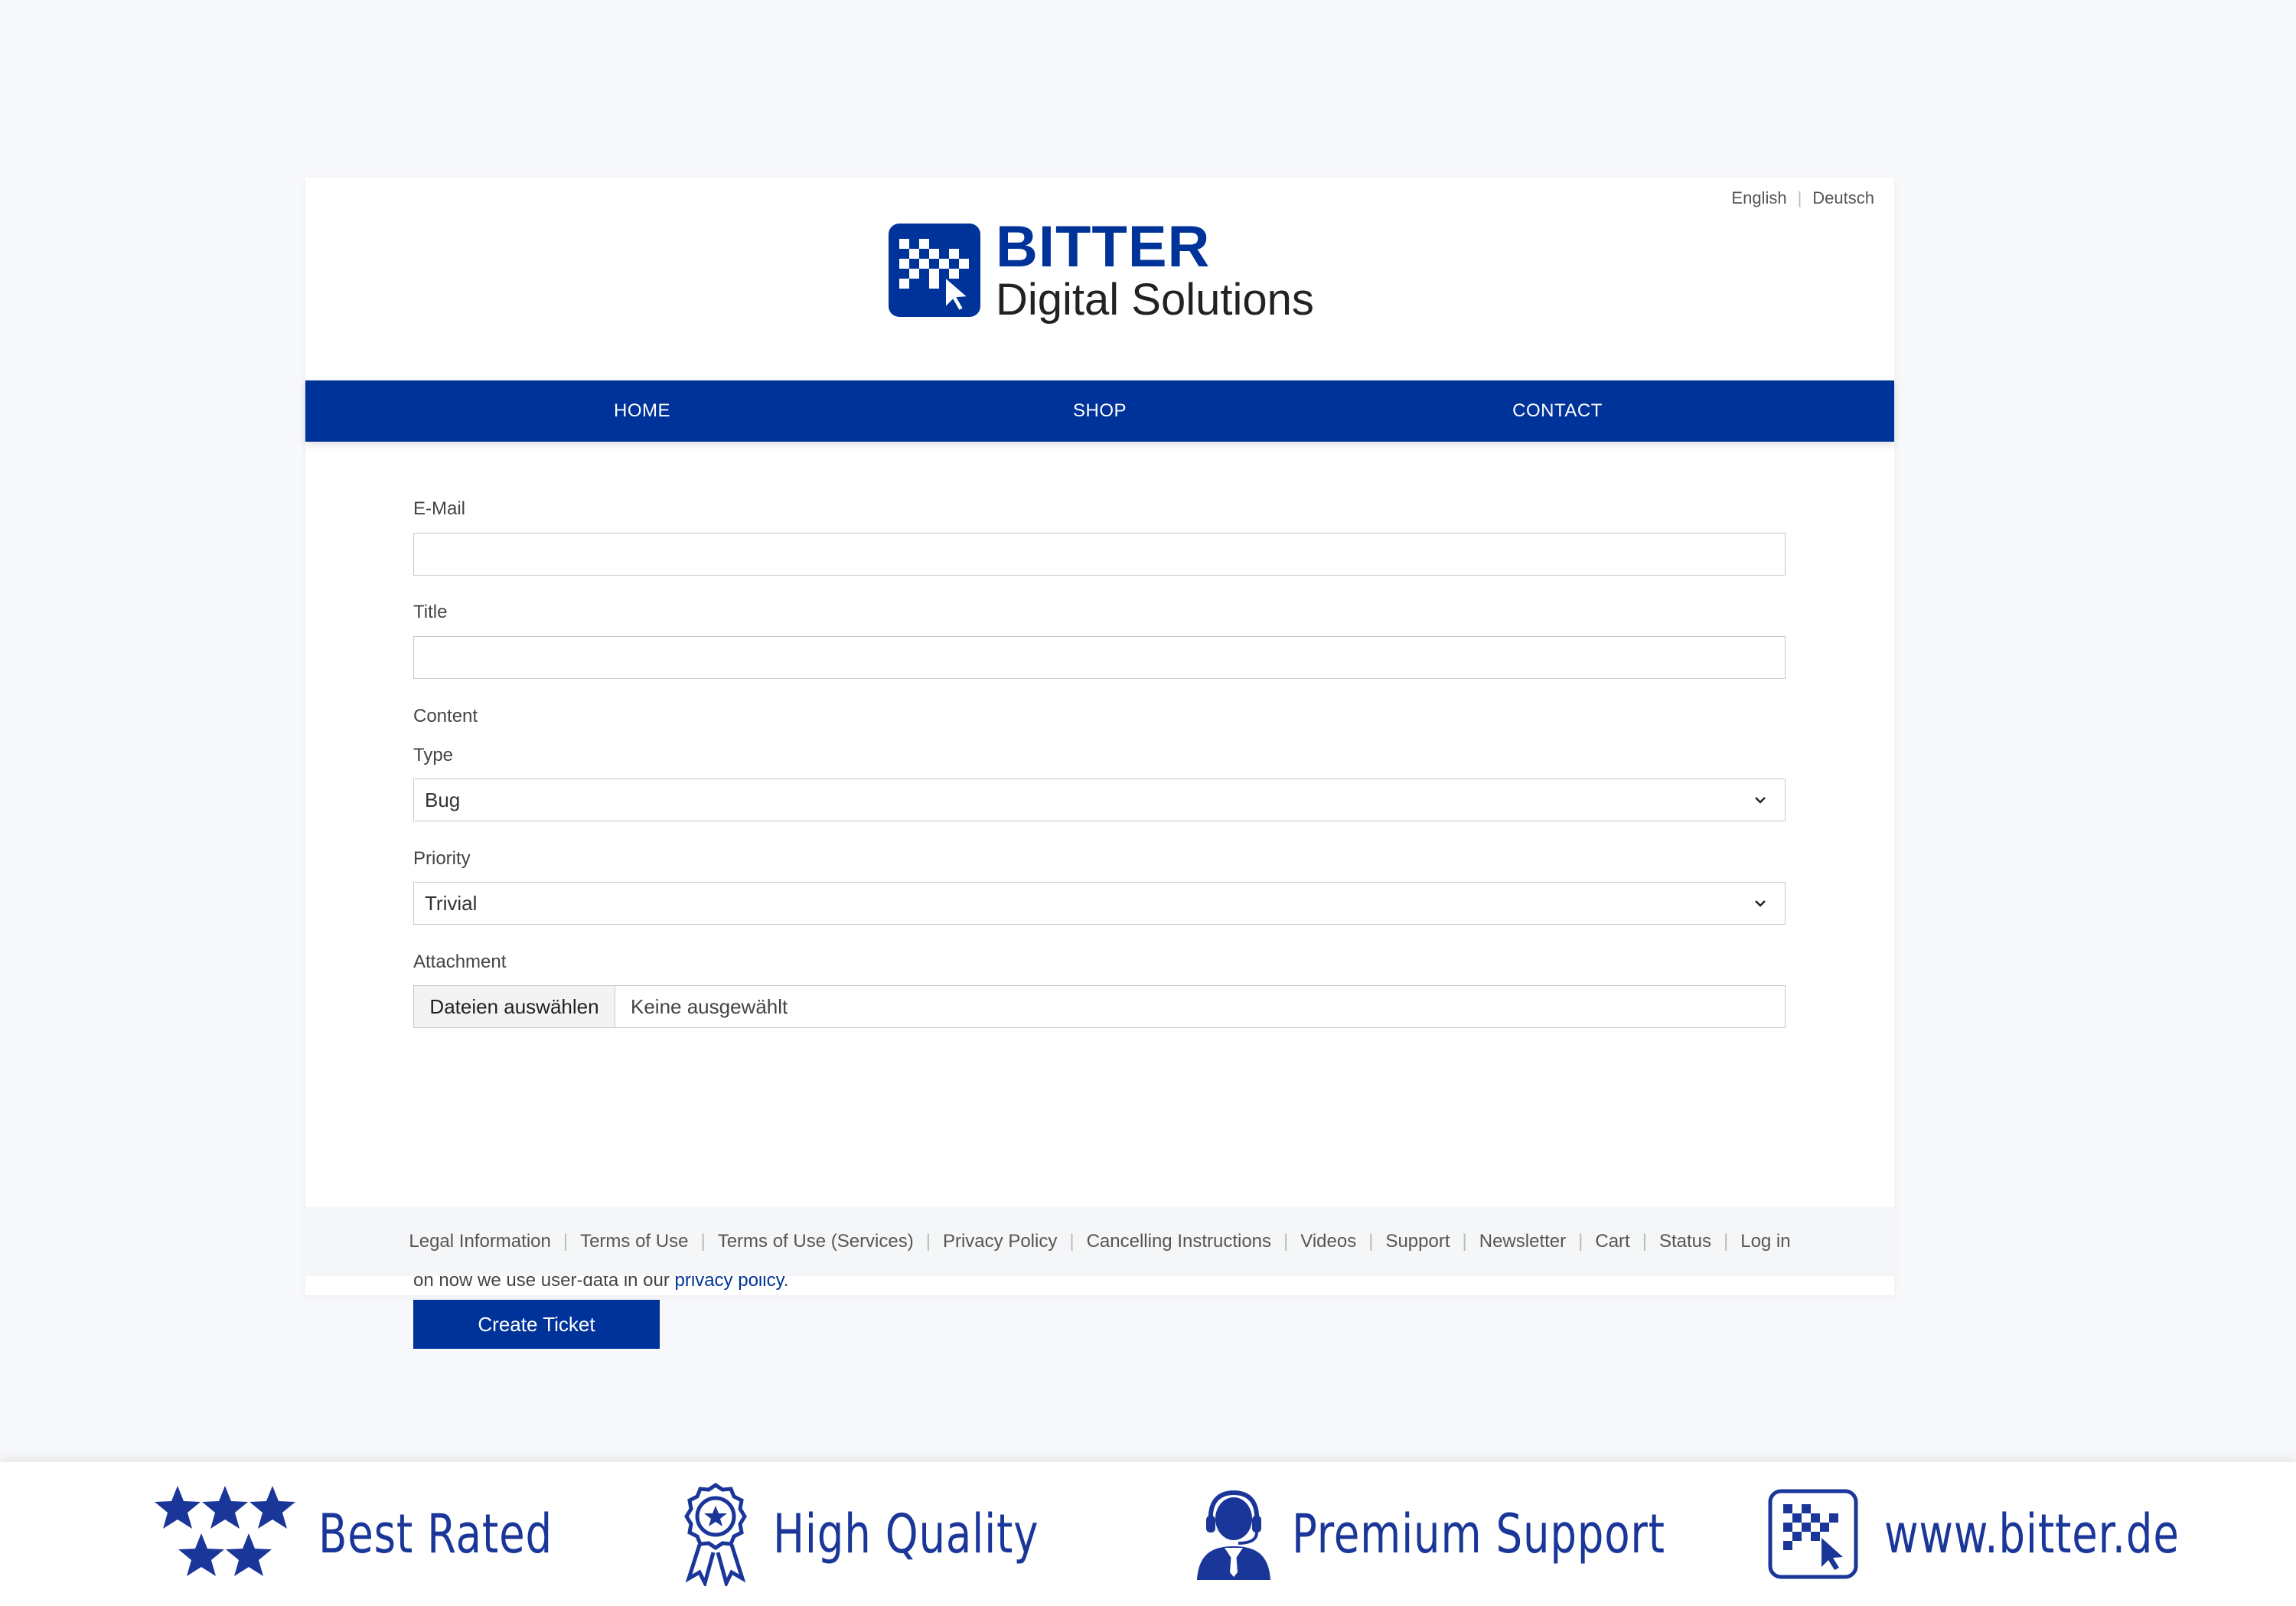 The image size is (2296, 1606). What do you see at coordinates (536, 1324) in the screenshot?
I see `create-ticket-button: Create Ticket` at bounding box center [536, 1324].